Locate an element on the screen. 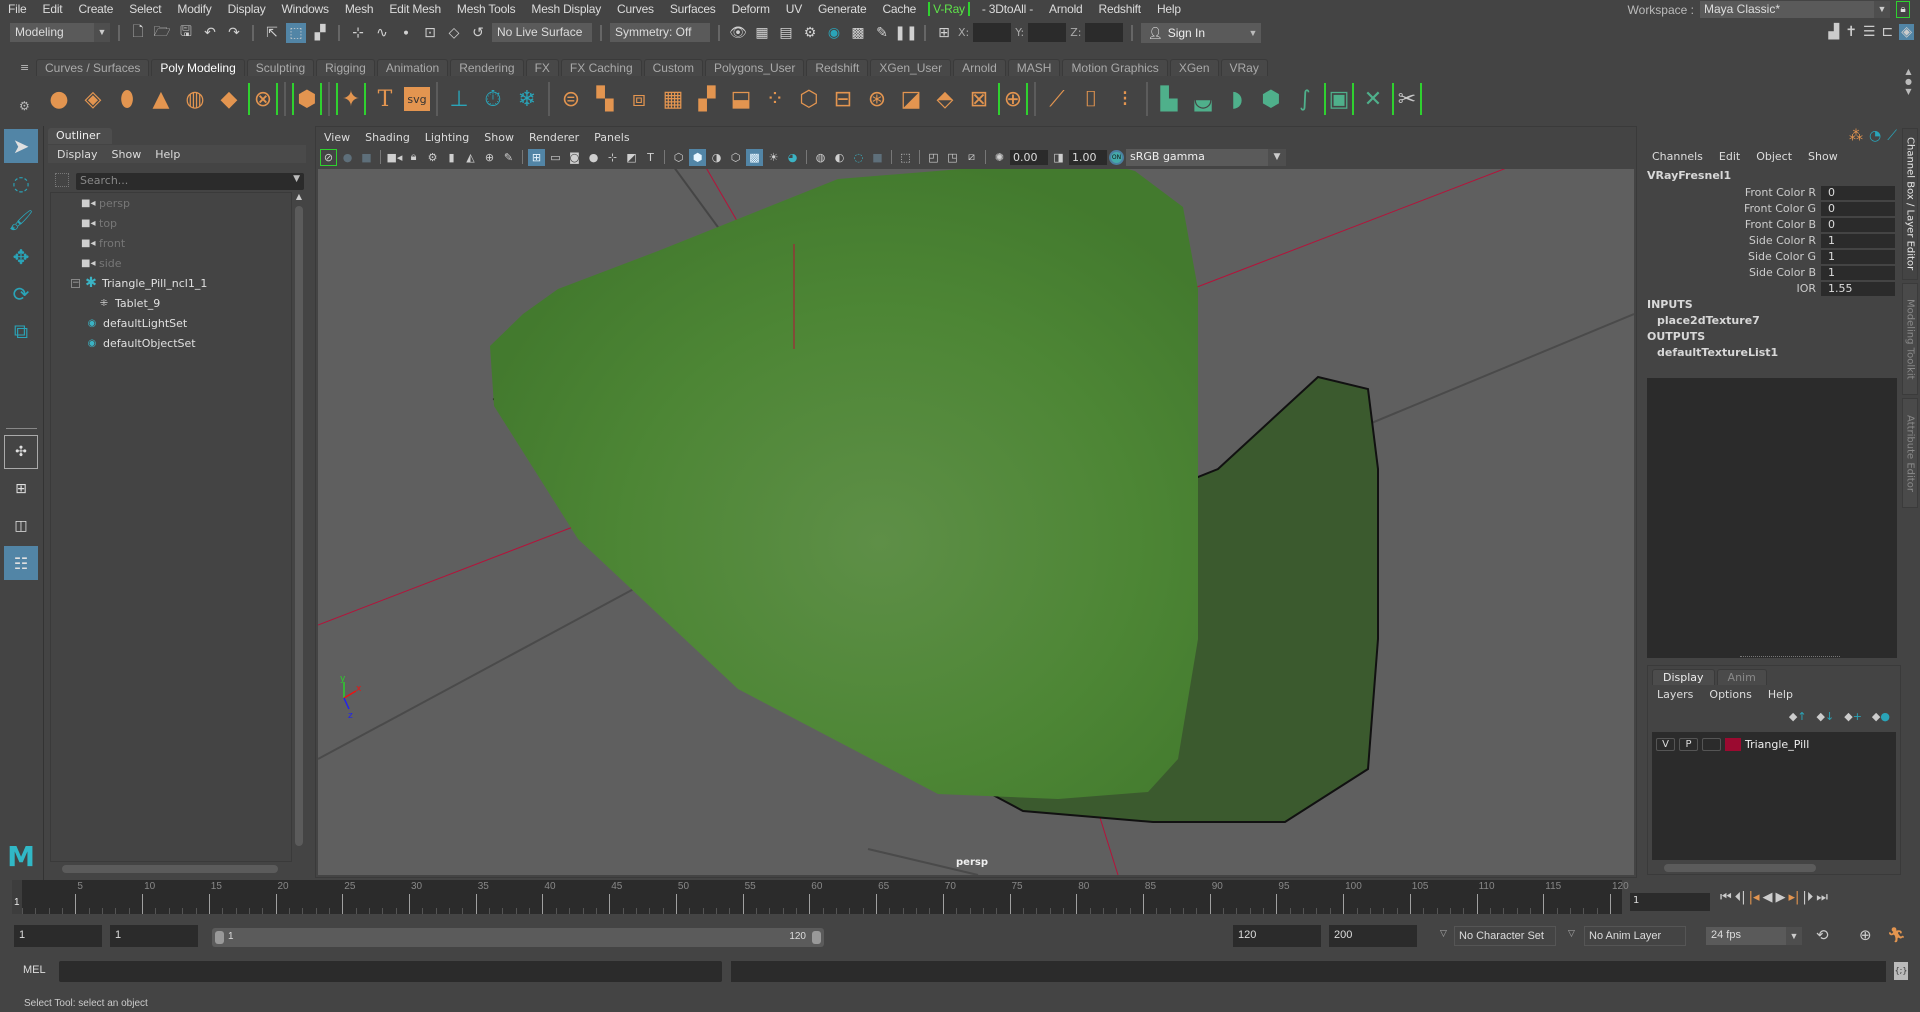 This screenshot has height=1012, width=1920. bevel-icon: ⊛ is located at coordinates (877, 99).